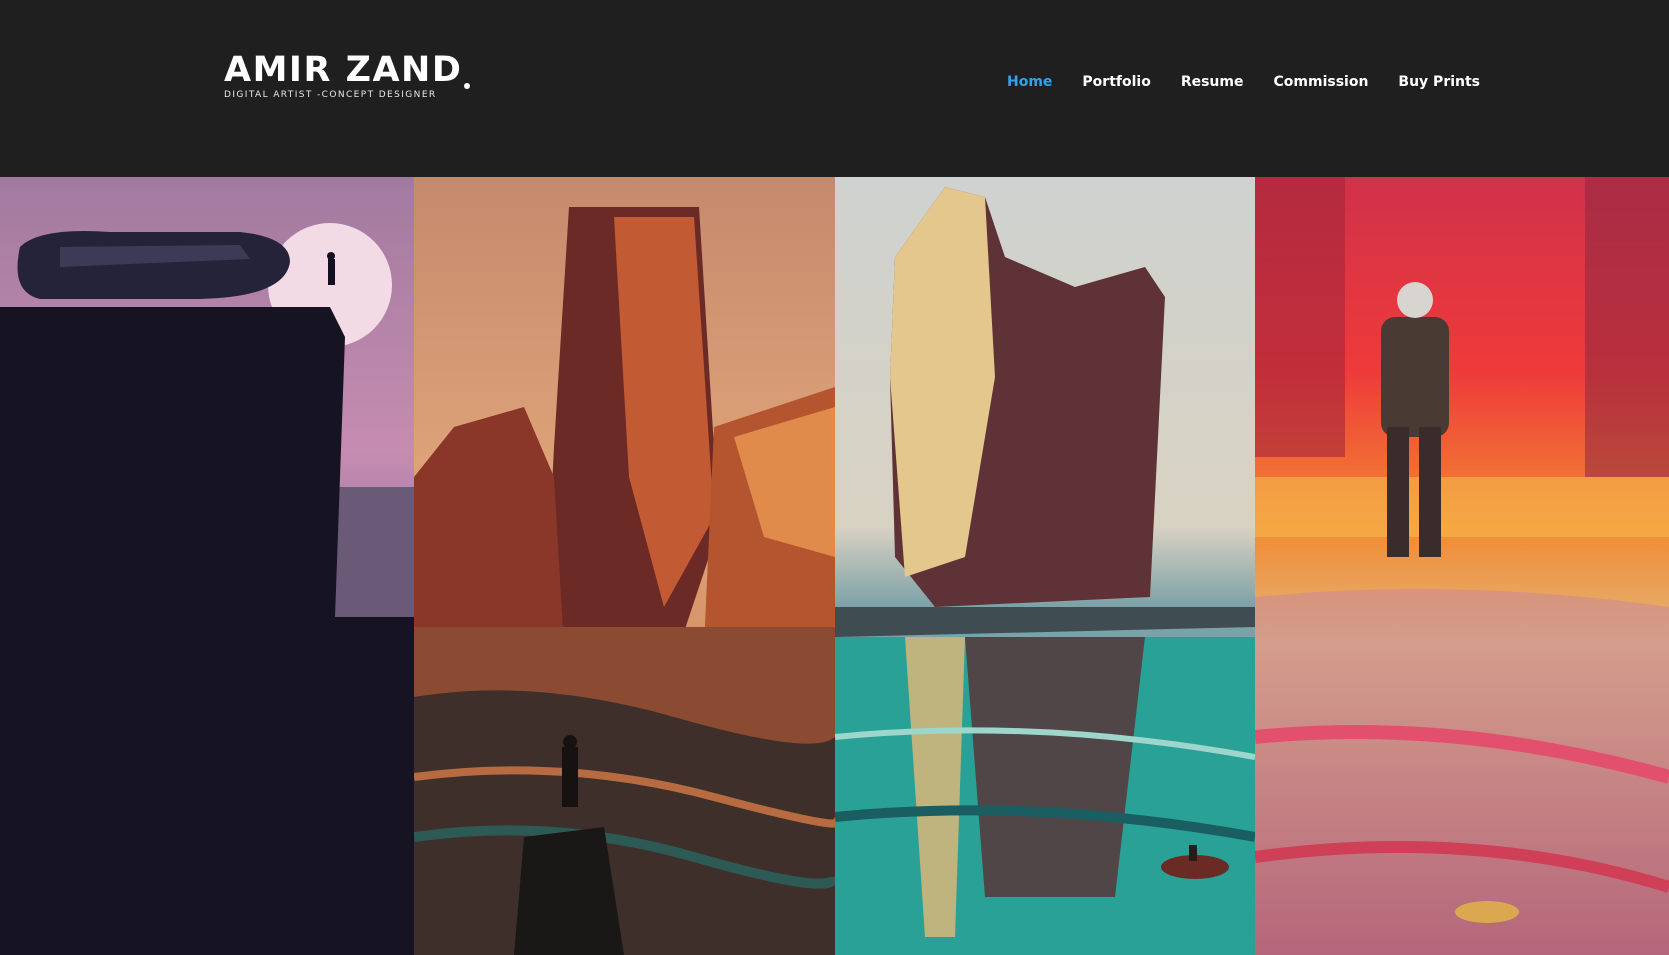 This screenshot has width=1669, height=955. Describe the element at coordinates (1029, 82) in the screenshot. I see `nav-home: Home` at that location.